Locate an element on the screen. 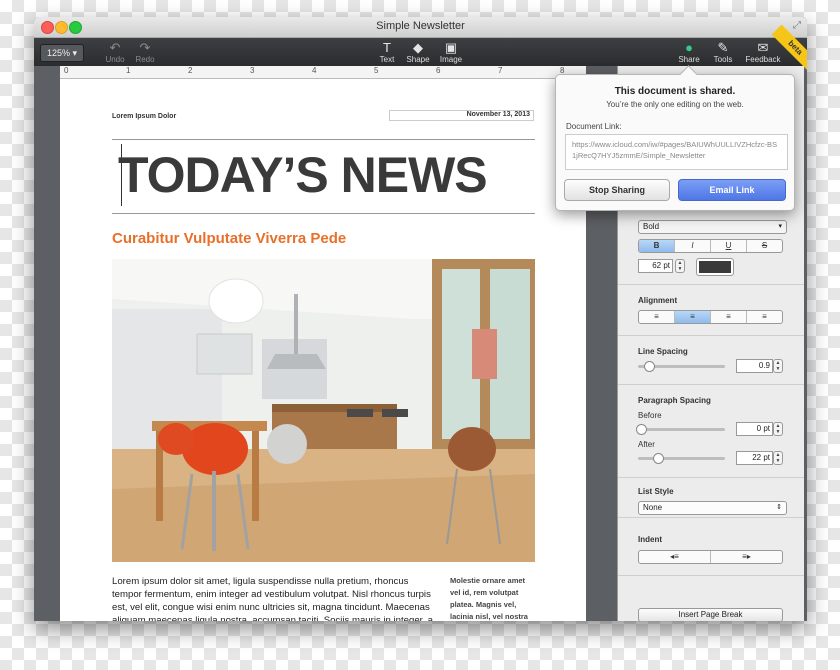 The width and height of the screenshot is (840, 670). alignment-title: Alignment is located at coordinates (658, 300).